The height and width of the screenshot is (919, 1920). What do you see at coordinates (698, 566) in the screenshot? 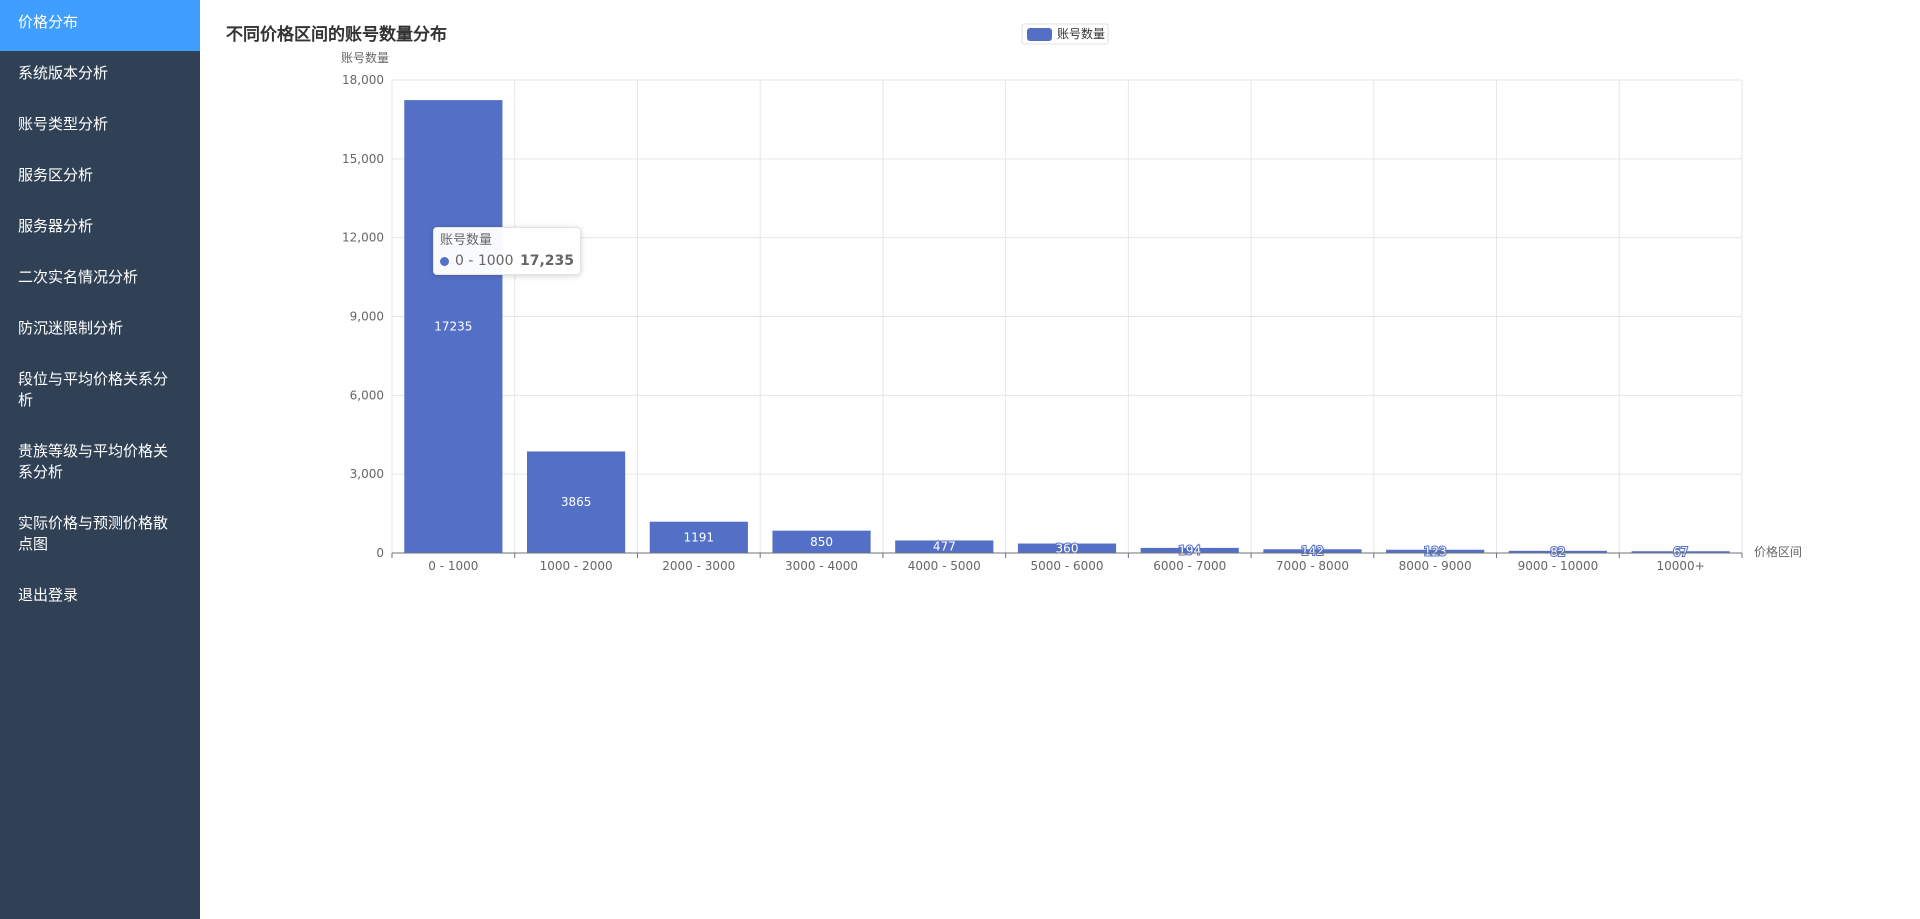
I see `x-tick-label: 2000 - 3000` at bounding box center [698, 566].